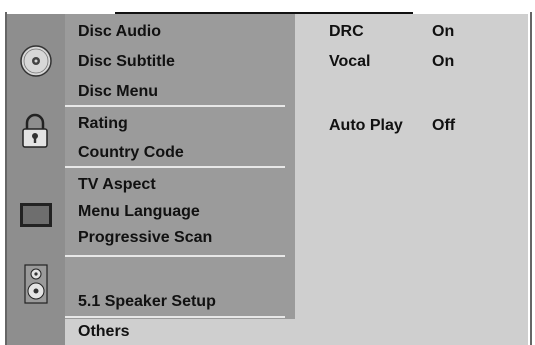 This screenshot has height=345, width=535. I want to click on tv-icon, so click(36, 217).